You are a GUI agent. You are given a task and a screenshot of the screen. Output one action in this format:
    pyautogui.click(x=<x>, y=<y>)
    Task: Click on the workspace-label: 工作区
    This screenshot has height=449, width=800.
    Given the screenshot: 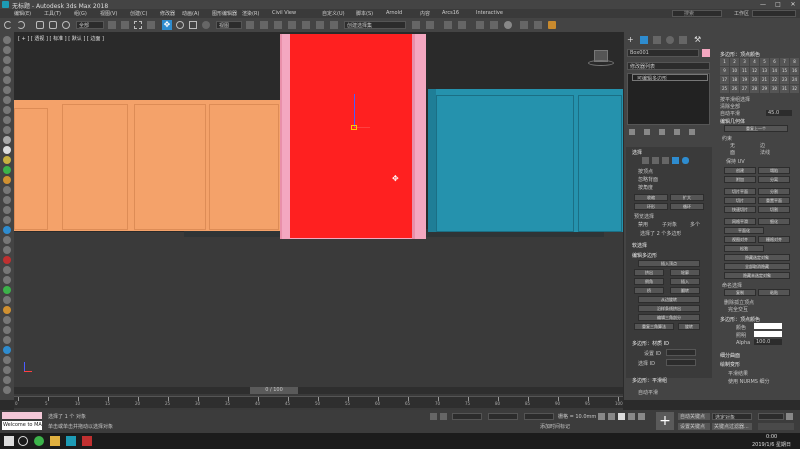 What is the action you would take?
    pyautogui.click(x=741, y=13)
    